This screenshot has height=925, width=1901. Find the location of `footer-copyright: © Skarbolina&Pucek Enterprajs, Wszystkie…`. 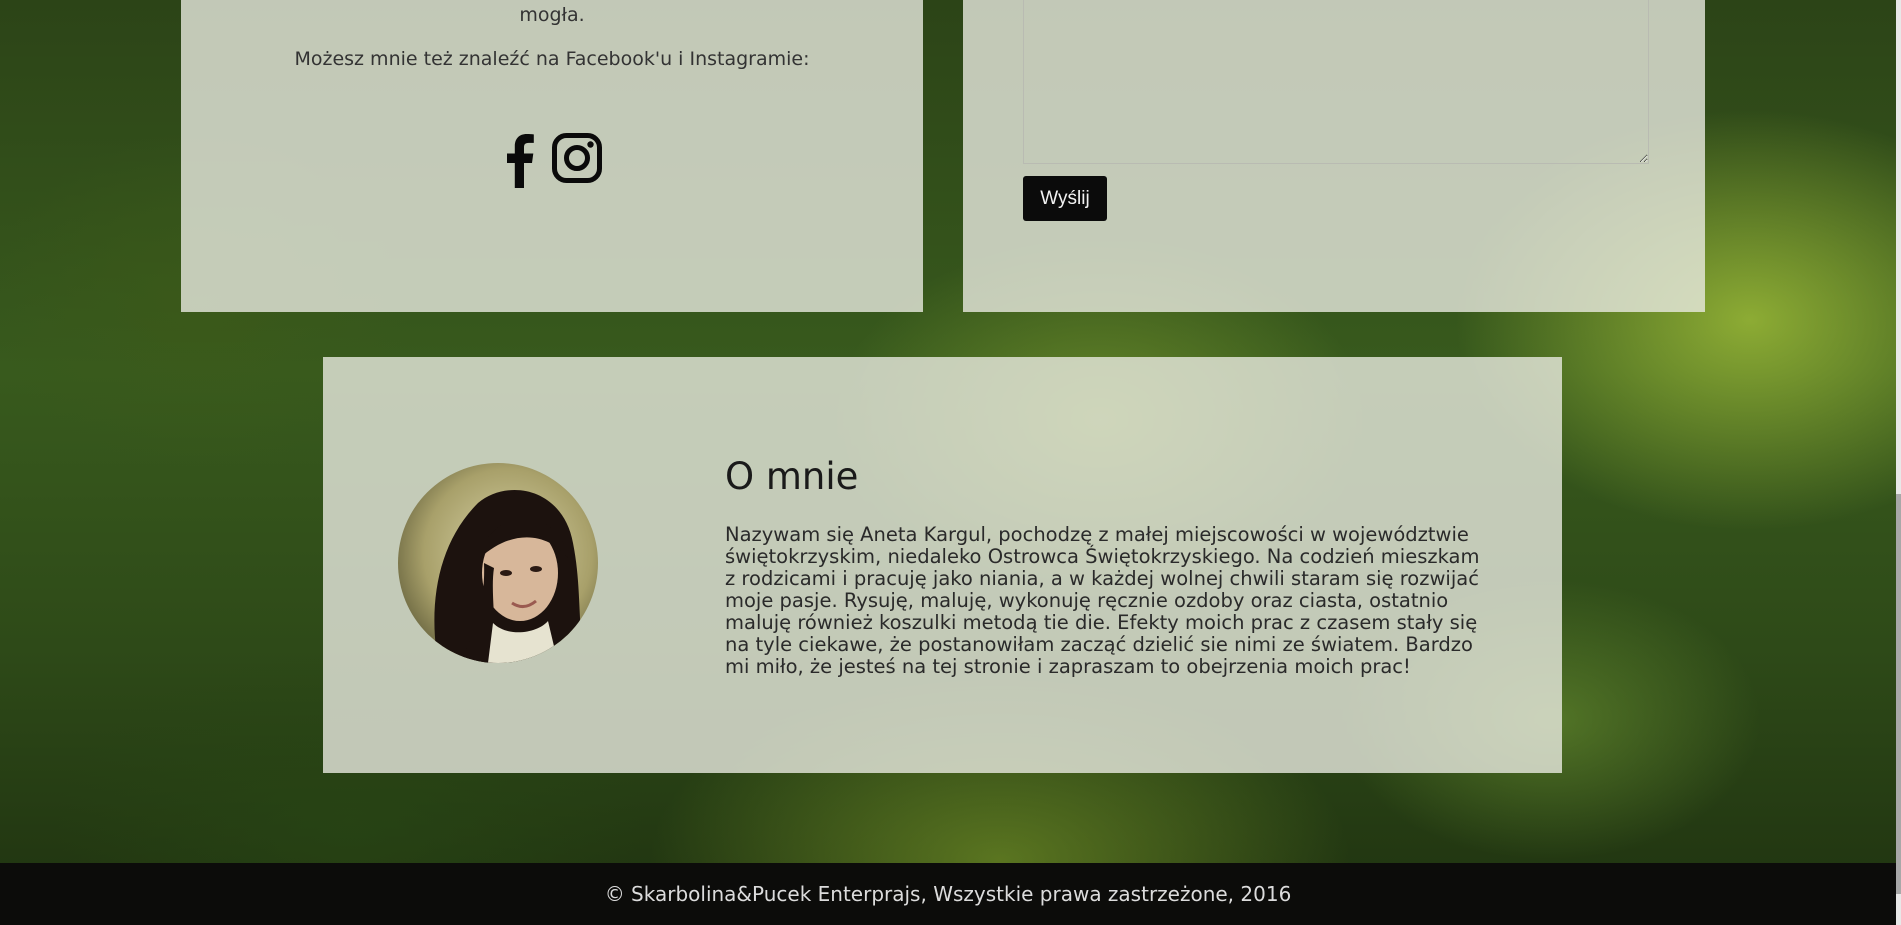

footer-copyright: © Skarbolina&Pucek Enterprajs, Wszystkie… is located at coordinates (948, 894).